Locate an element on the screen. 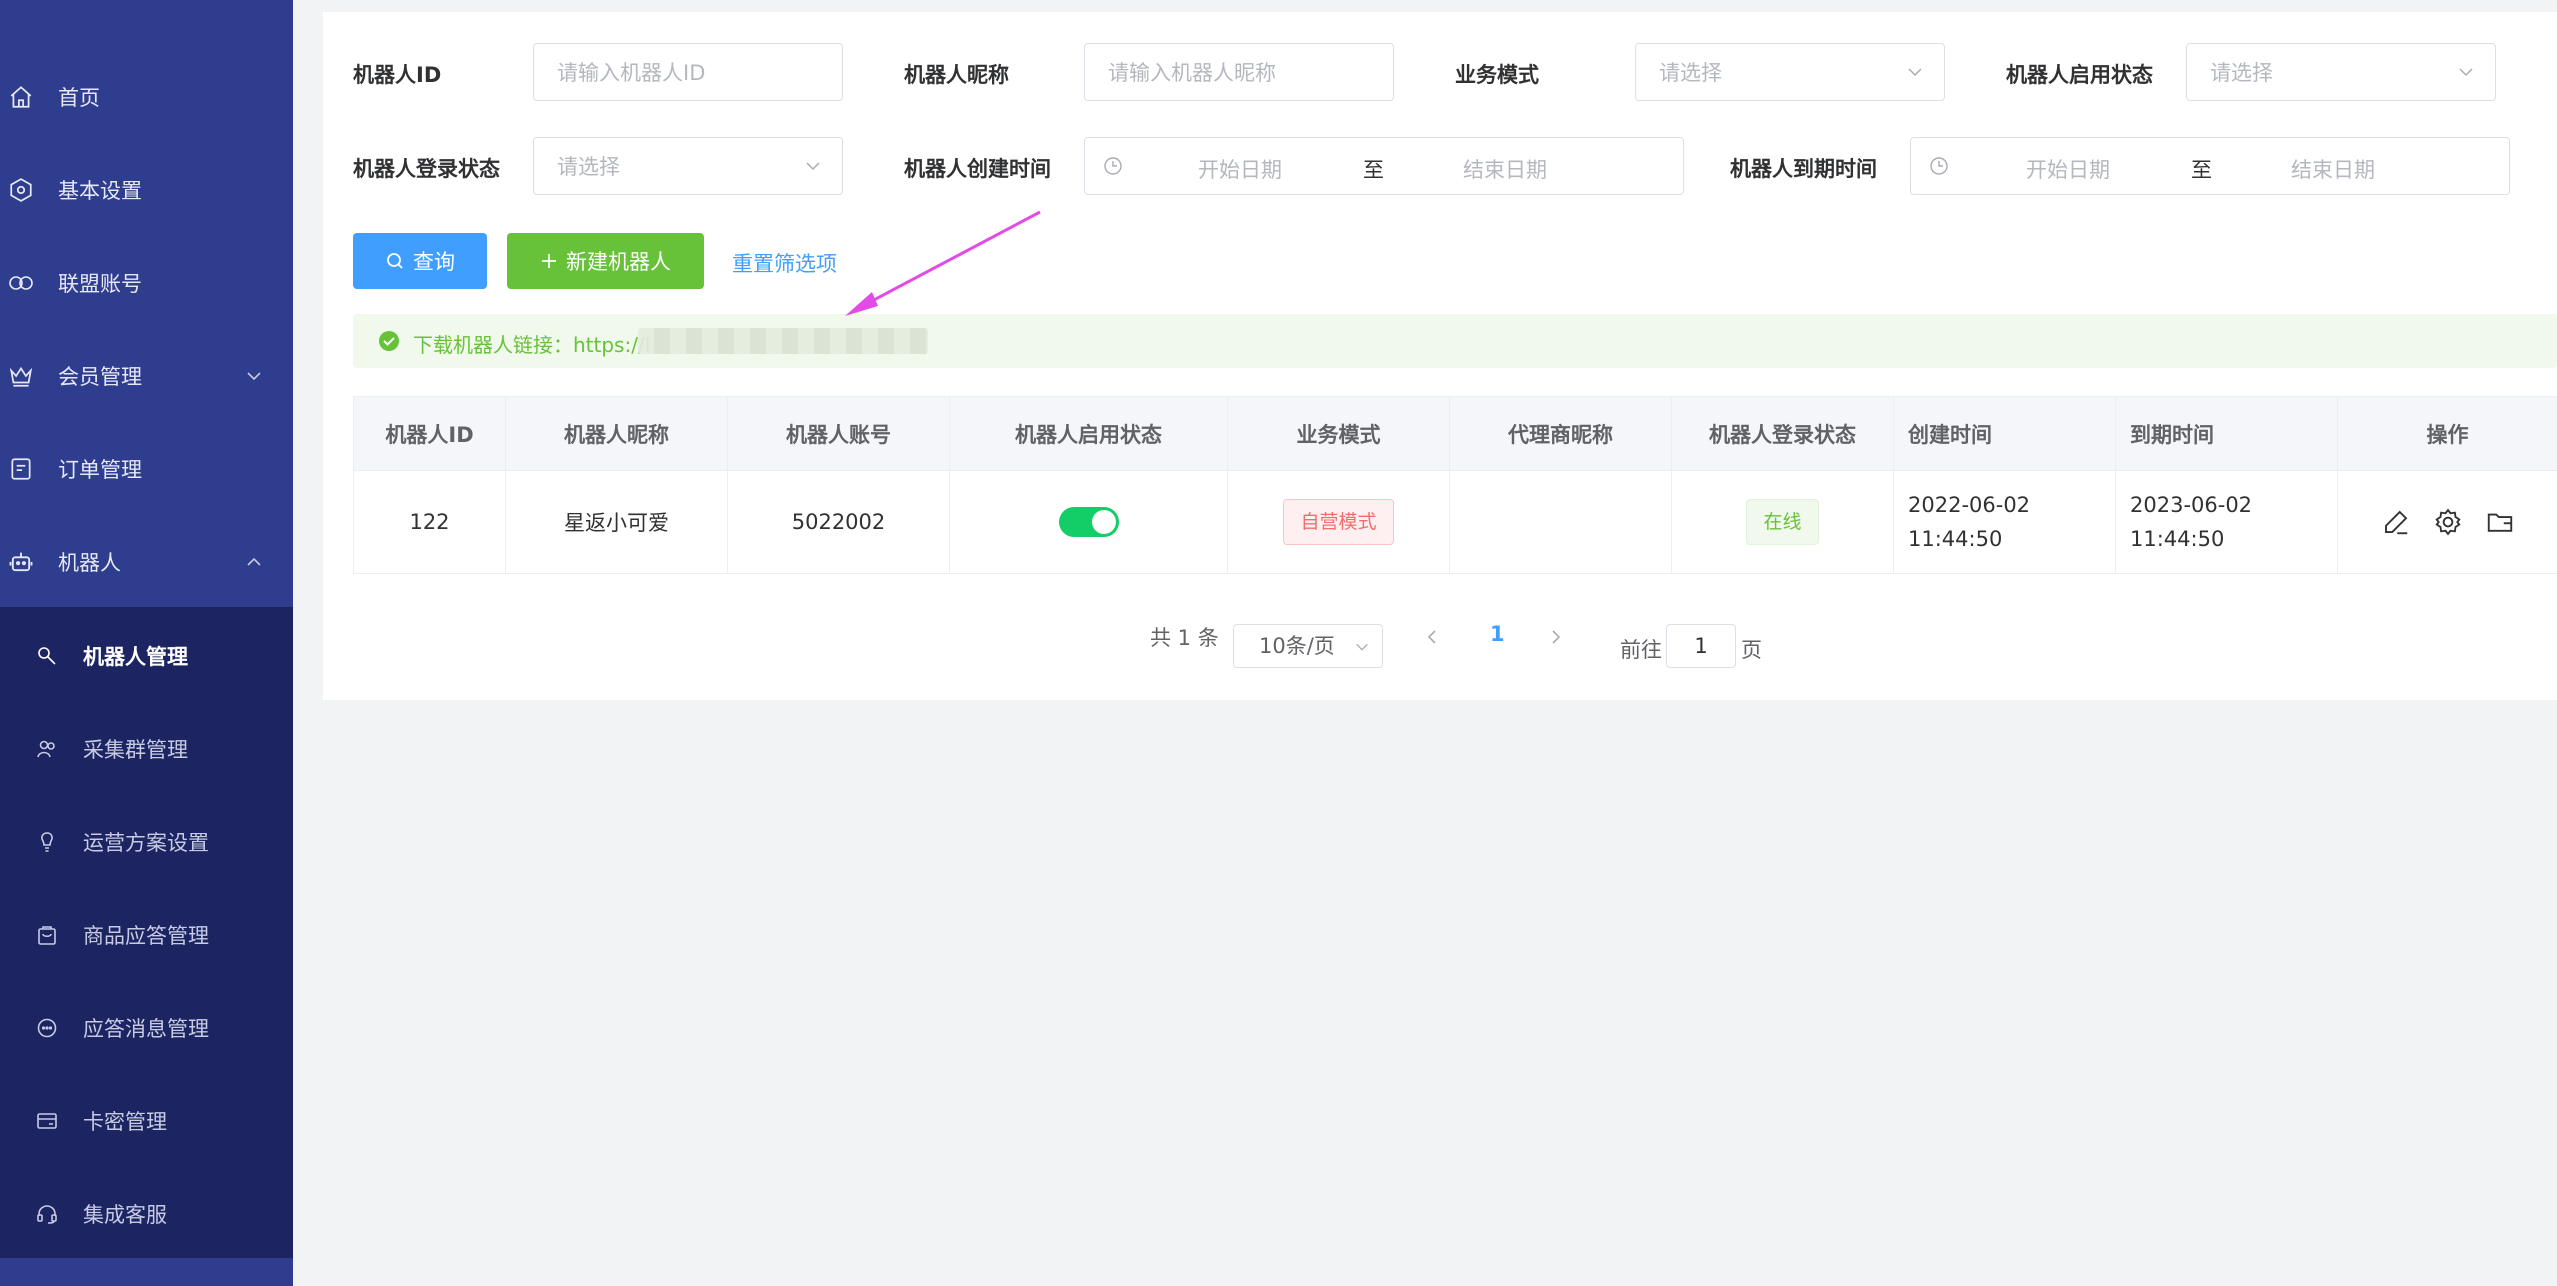 This screenshot has width=2557, height=1286. sidebar-item-alliance-account: 联盟账号 is located at coordinates (146, 283).